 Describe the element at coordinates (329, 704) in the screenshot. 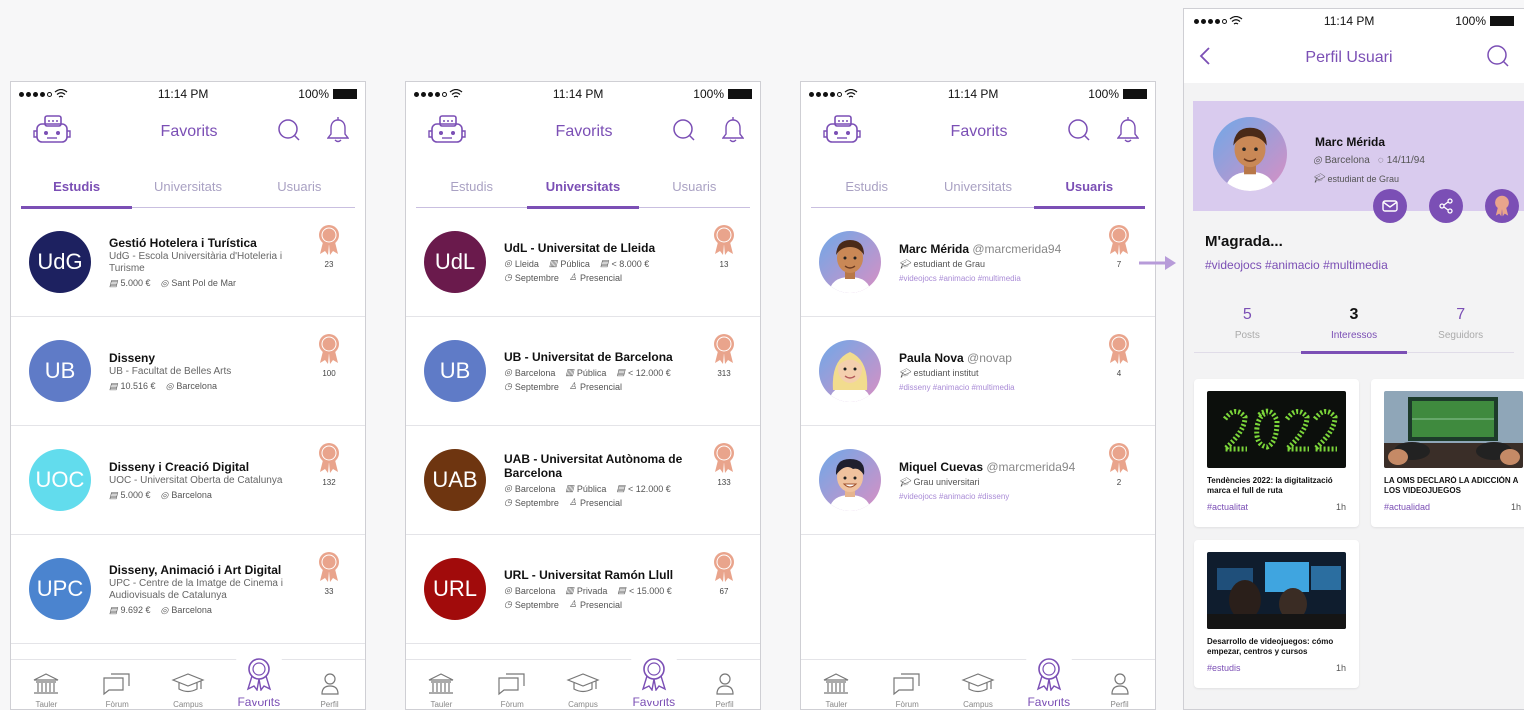

I see `nav-label: Perfil` at that location.